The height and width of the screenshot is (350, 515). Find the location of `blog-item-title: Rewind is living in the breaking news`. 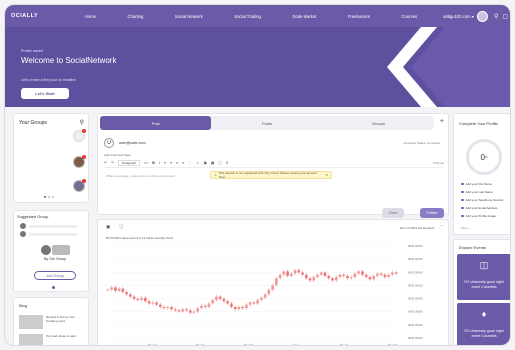

blog-item-title: Rewind is living in the breaking news is located at coordinates (60, 319).